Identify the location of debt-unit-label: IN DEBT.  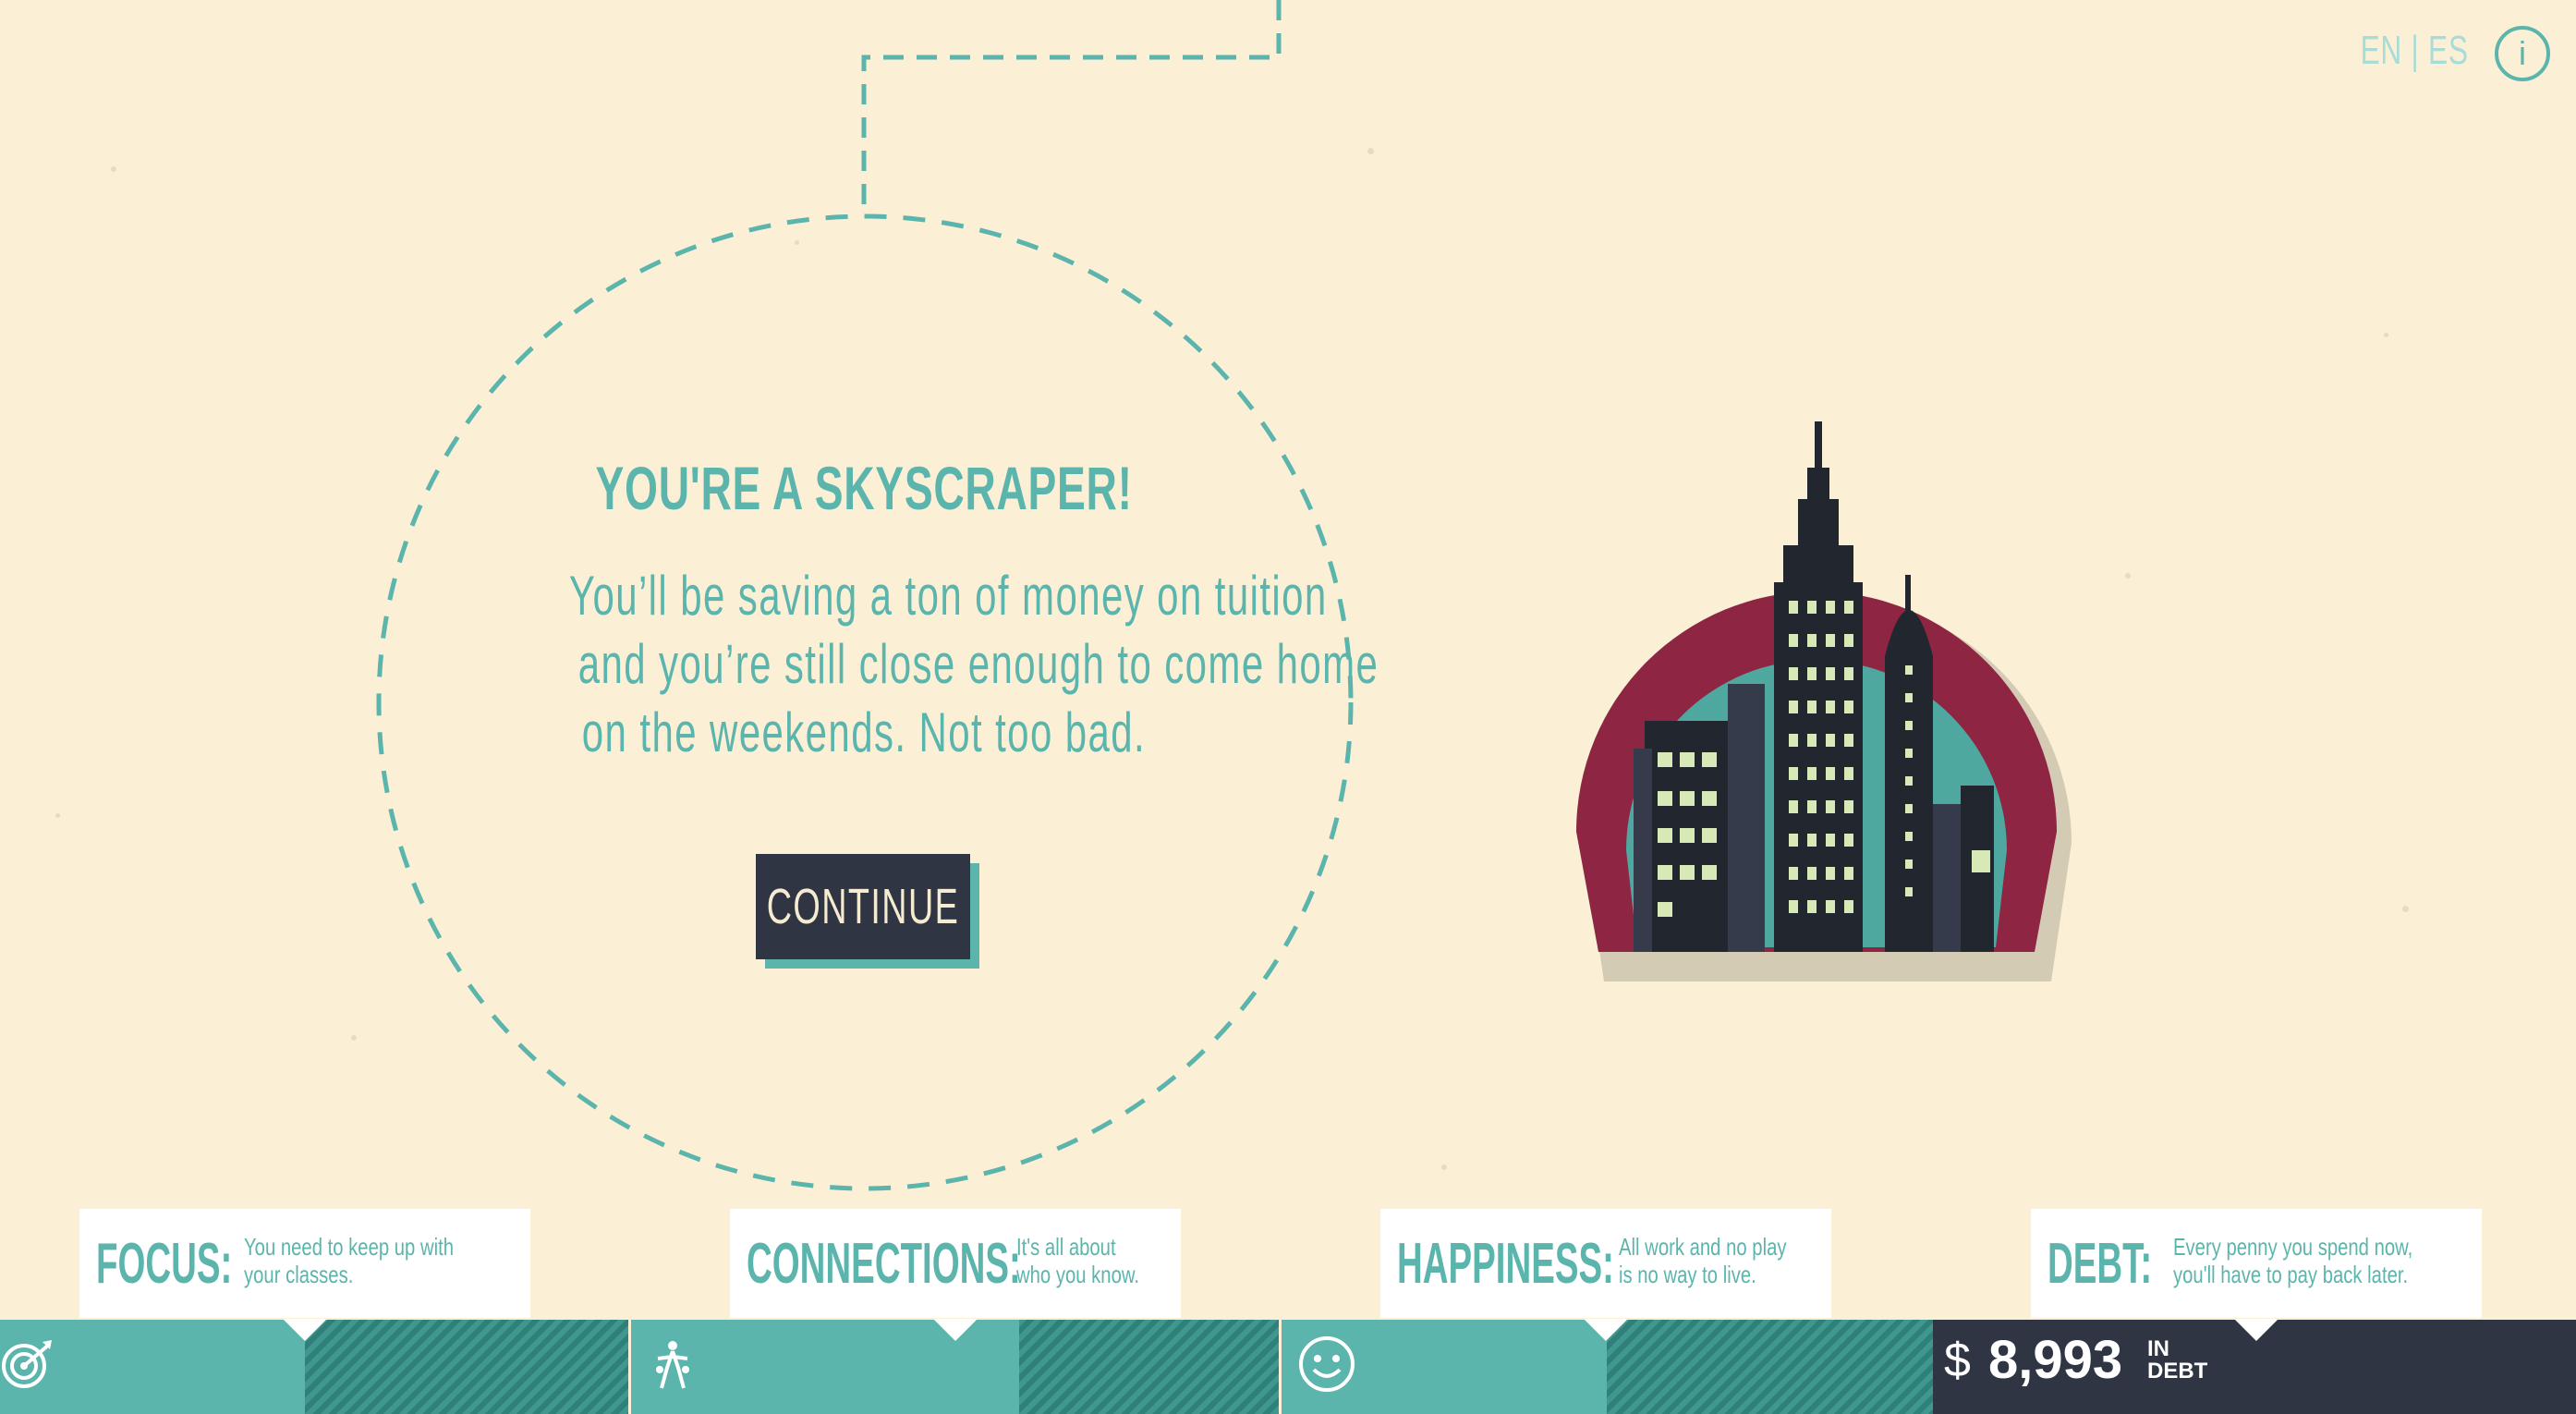
(2177, 1360).